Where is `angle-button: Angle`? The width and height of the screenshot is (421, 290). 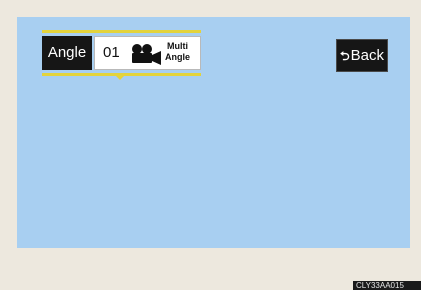 angle-button: Angle is located at coordinates (67, 53).